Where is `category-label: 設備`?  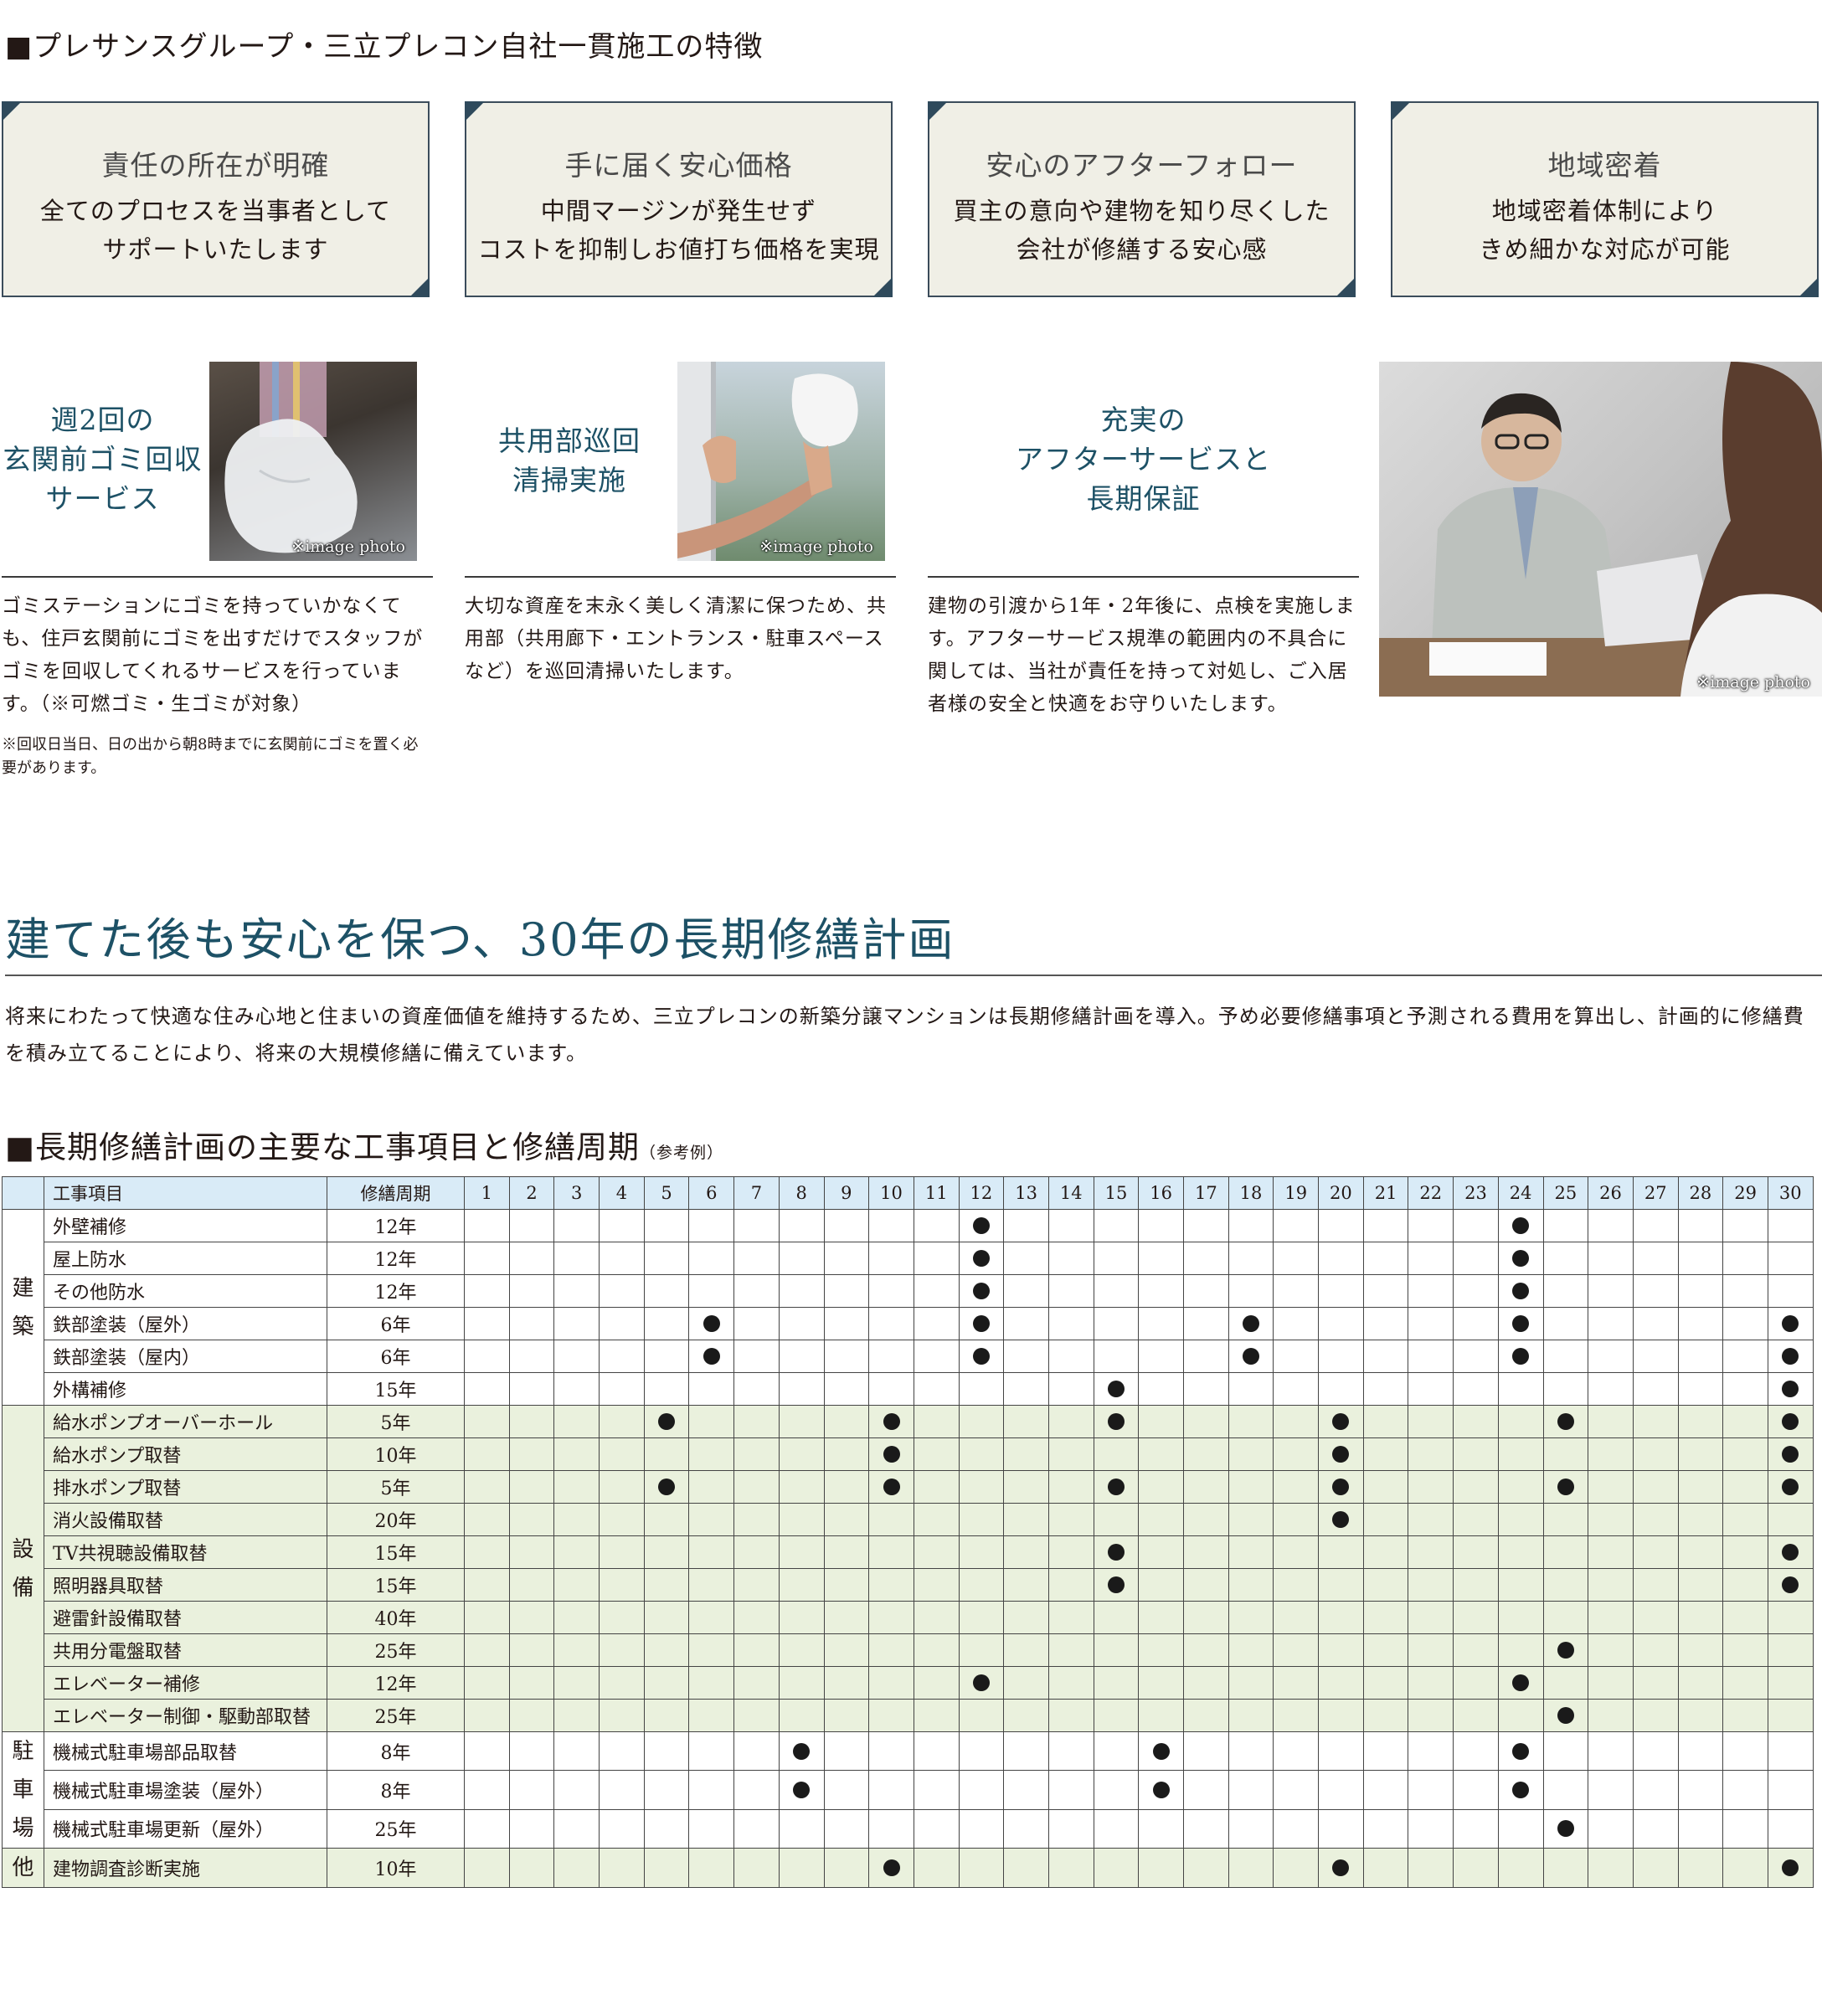 category-label: 設備 is located at coordinates (23, 1568).